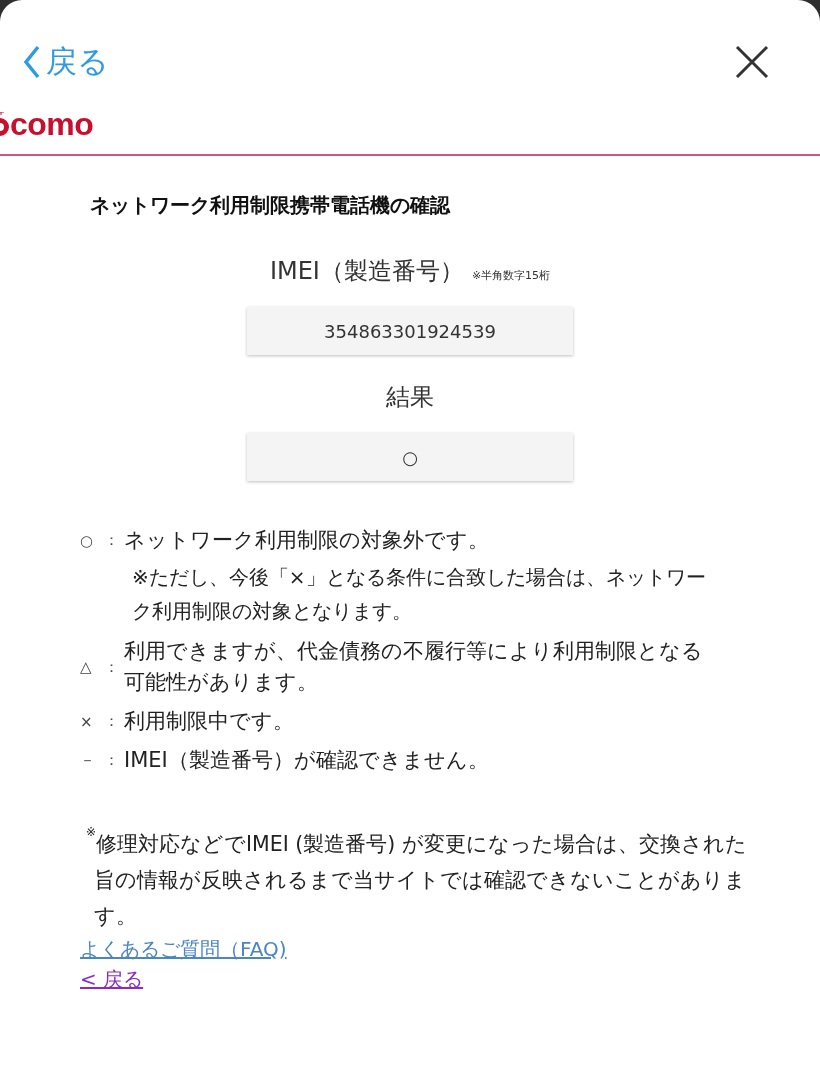 The width and height of the screenshot is (820, 1080). Describe the element at coordinates (87, 721) in the screenshot. I see `legend-symbol: ×` at that location.